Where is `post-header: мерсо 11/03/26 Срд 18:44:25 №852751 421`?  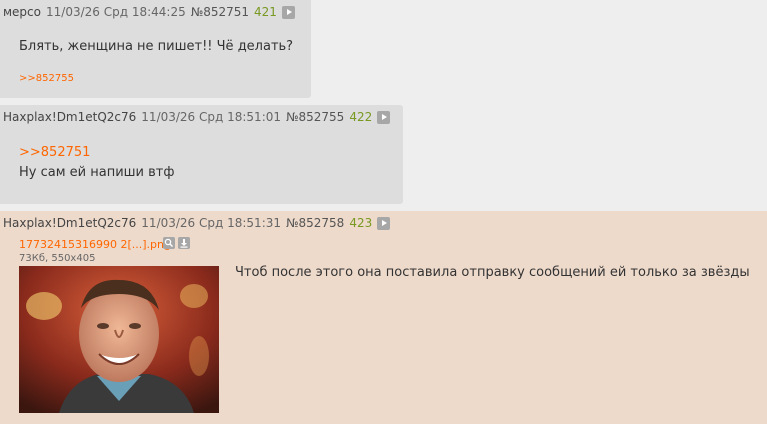 post-header: мерсо 11/03/26 Срд 18:44:25 №852751 421 is located at coordinates (151, 12).